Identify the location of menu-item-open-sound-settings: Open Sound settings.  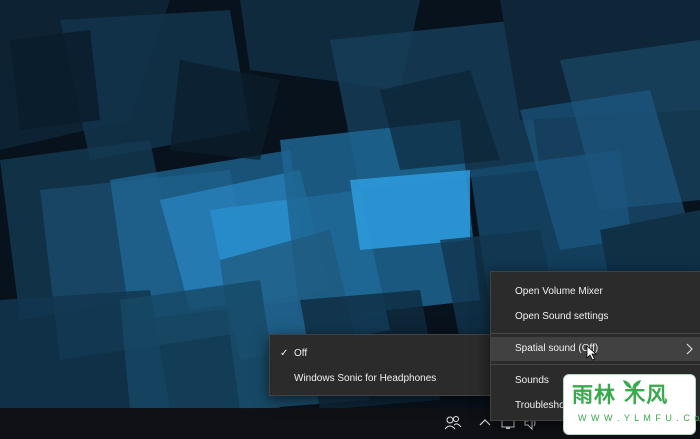
(595, 317).